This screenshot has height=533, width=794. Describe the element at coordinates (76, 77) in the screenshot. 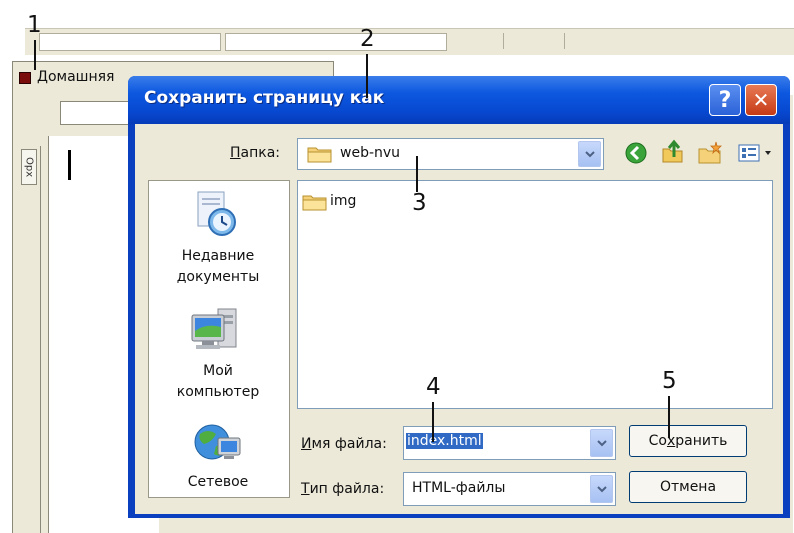

I see `tab-label: Домашняя` at that location.